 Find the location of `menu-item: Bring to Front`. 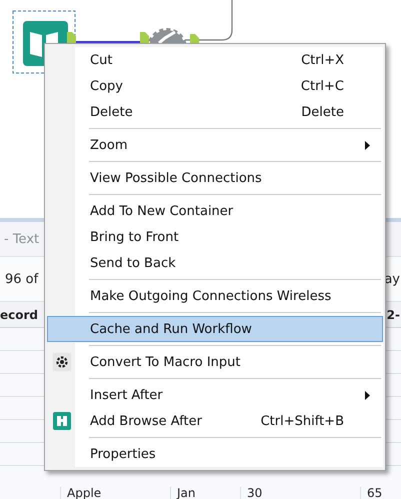

menu-item: Bring to Front is located at coordinates (215, 237).